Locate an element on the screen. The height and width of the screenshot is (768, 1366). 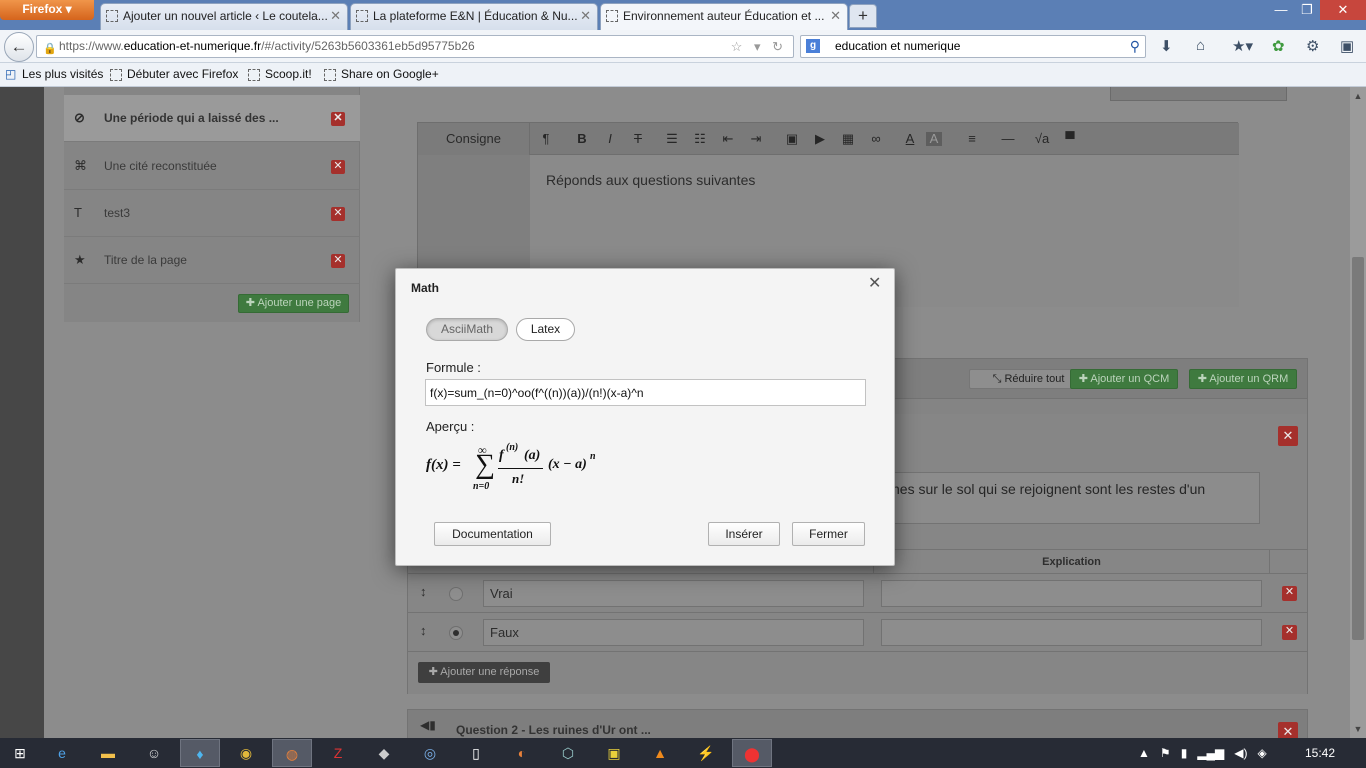
sidebar-page-item: ★ Titre de la page ✕ is located at coordinates (212, 260).